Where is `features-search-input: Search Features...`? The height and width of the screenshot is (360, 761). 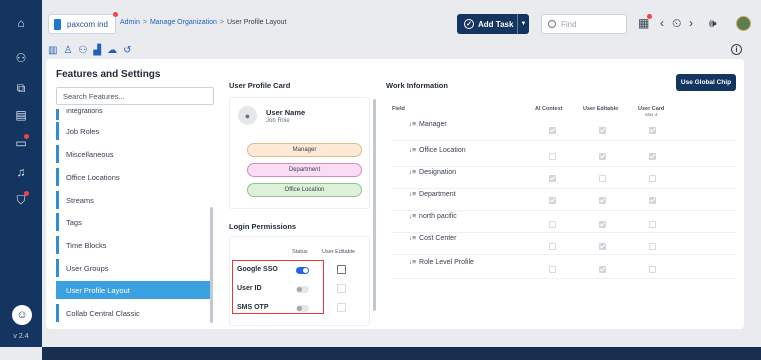 features-search-input: Search Features... is located at coordinates (135, 96).